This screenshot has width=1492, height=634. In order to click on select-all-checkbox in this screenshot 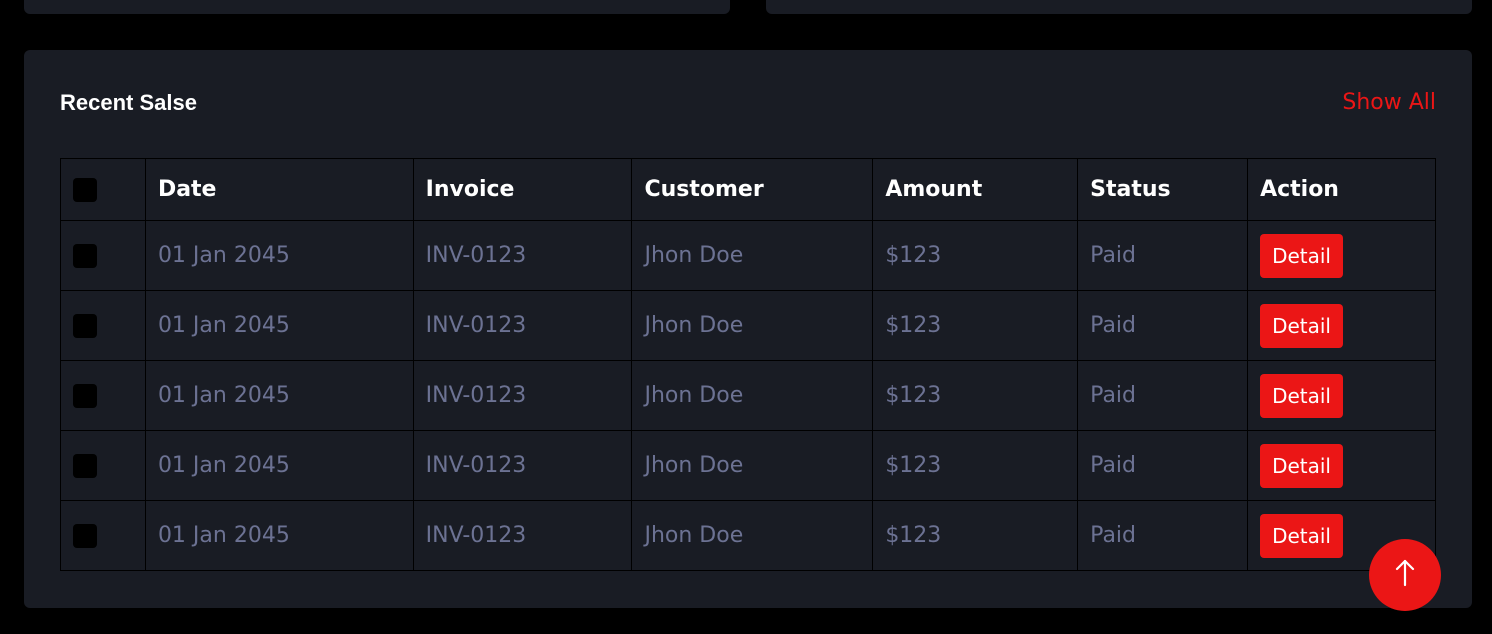, I will do `click(85, 190)`.